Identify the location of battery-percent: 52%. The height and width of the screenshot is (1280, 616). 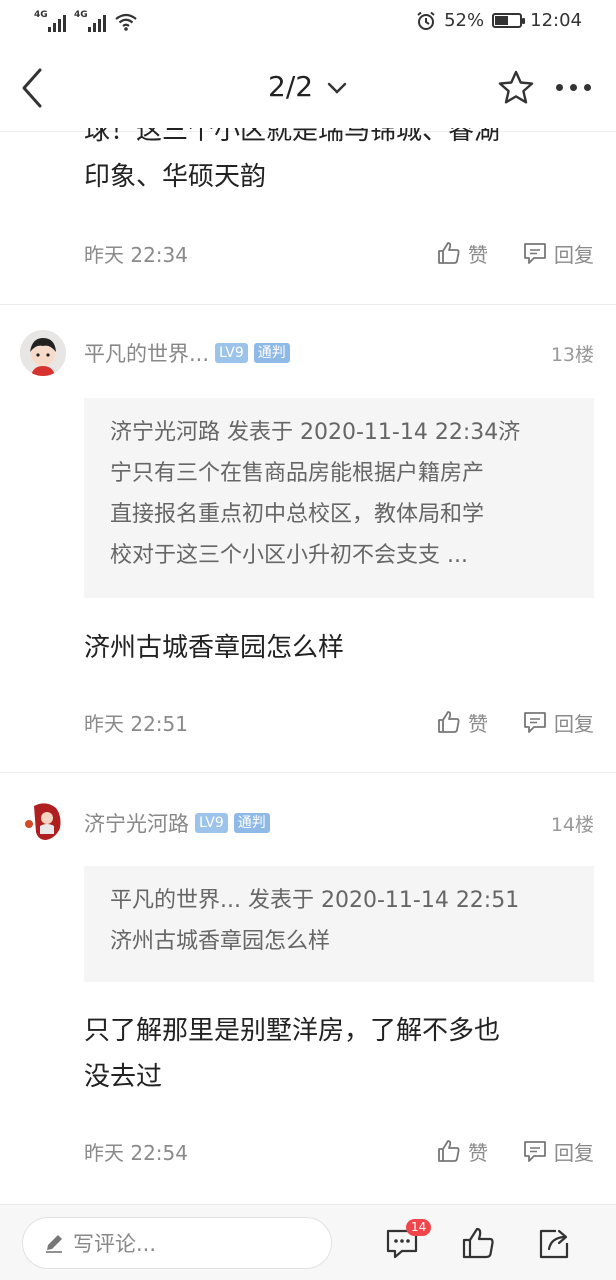
(464, 20).